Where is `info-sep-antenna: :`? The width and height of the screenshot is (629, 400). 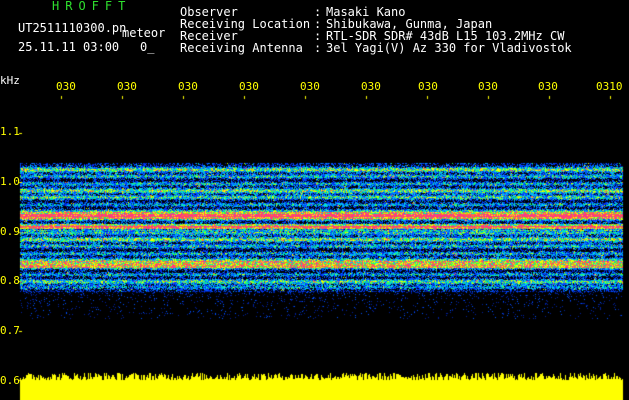 info-sep-antenna: : is located at coordinates (318, 48).